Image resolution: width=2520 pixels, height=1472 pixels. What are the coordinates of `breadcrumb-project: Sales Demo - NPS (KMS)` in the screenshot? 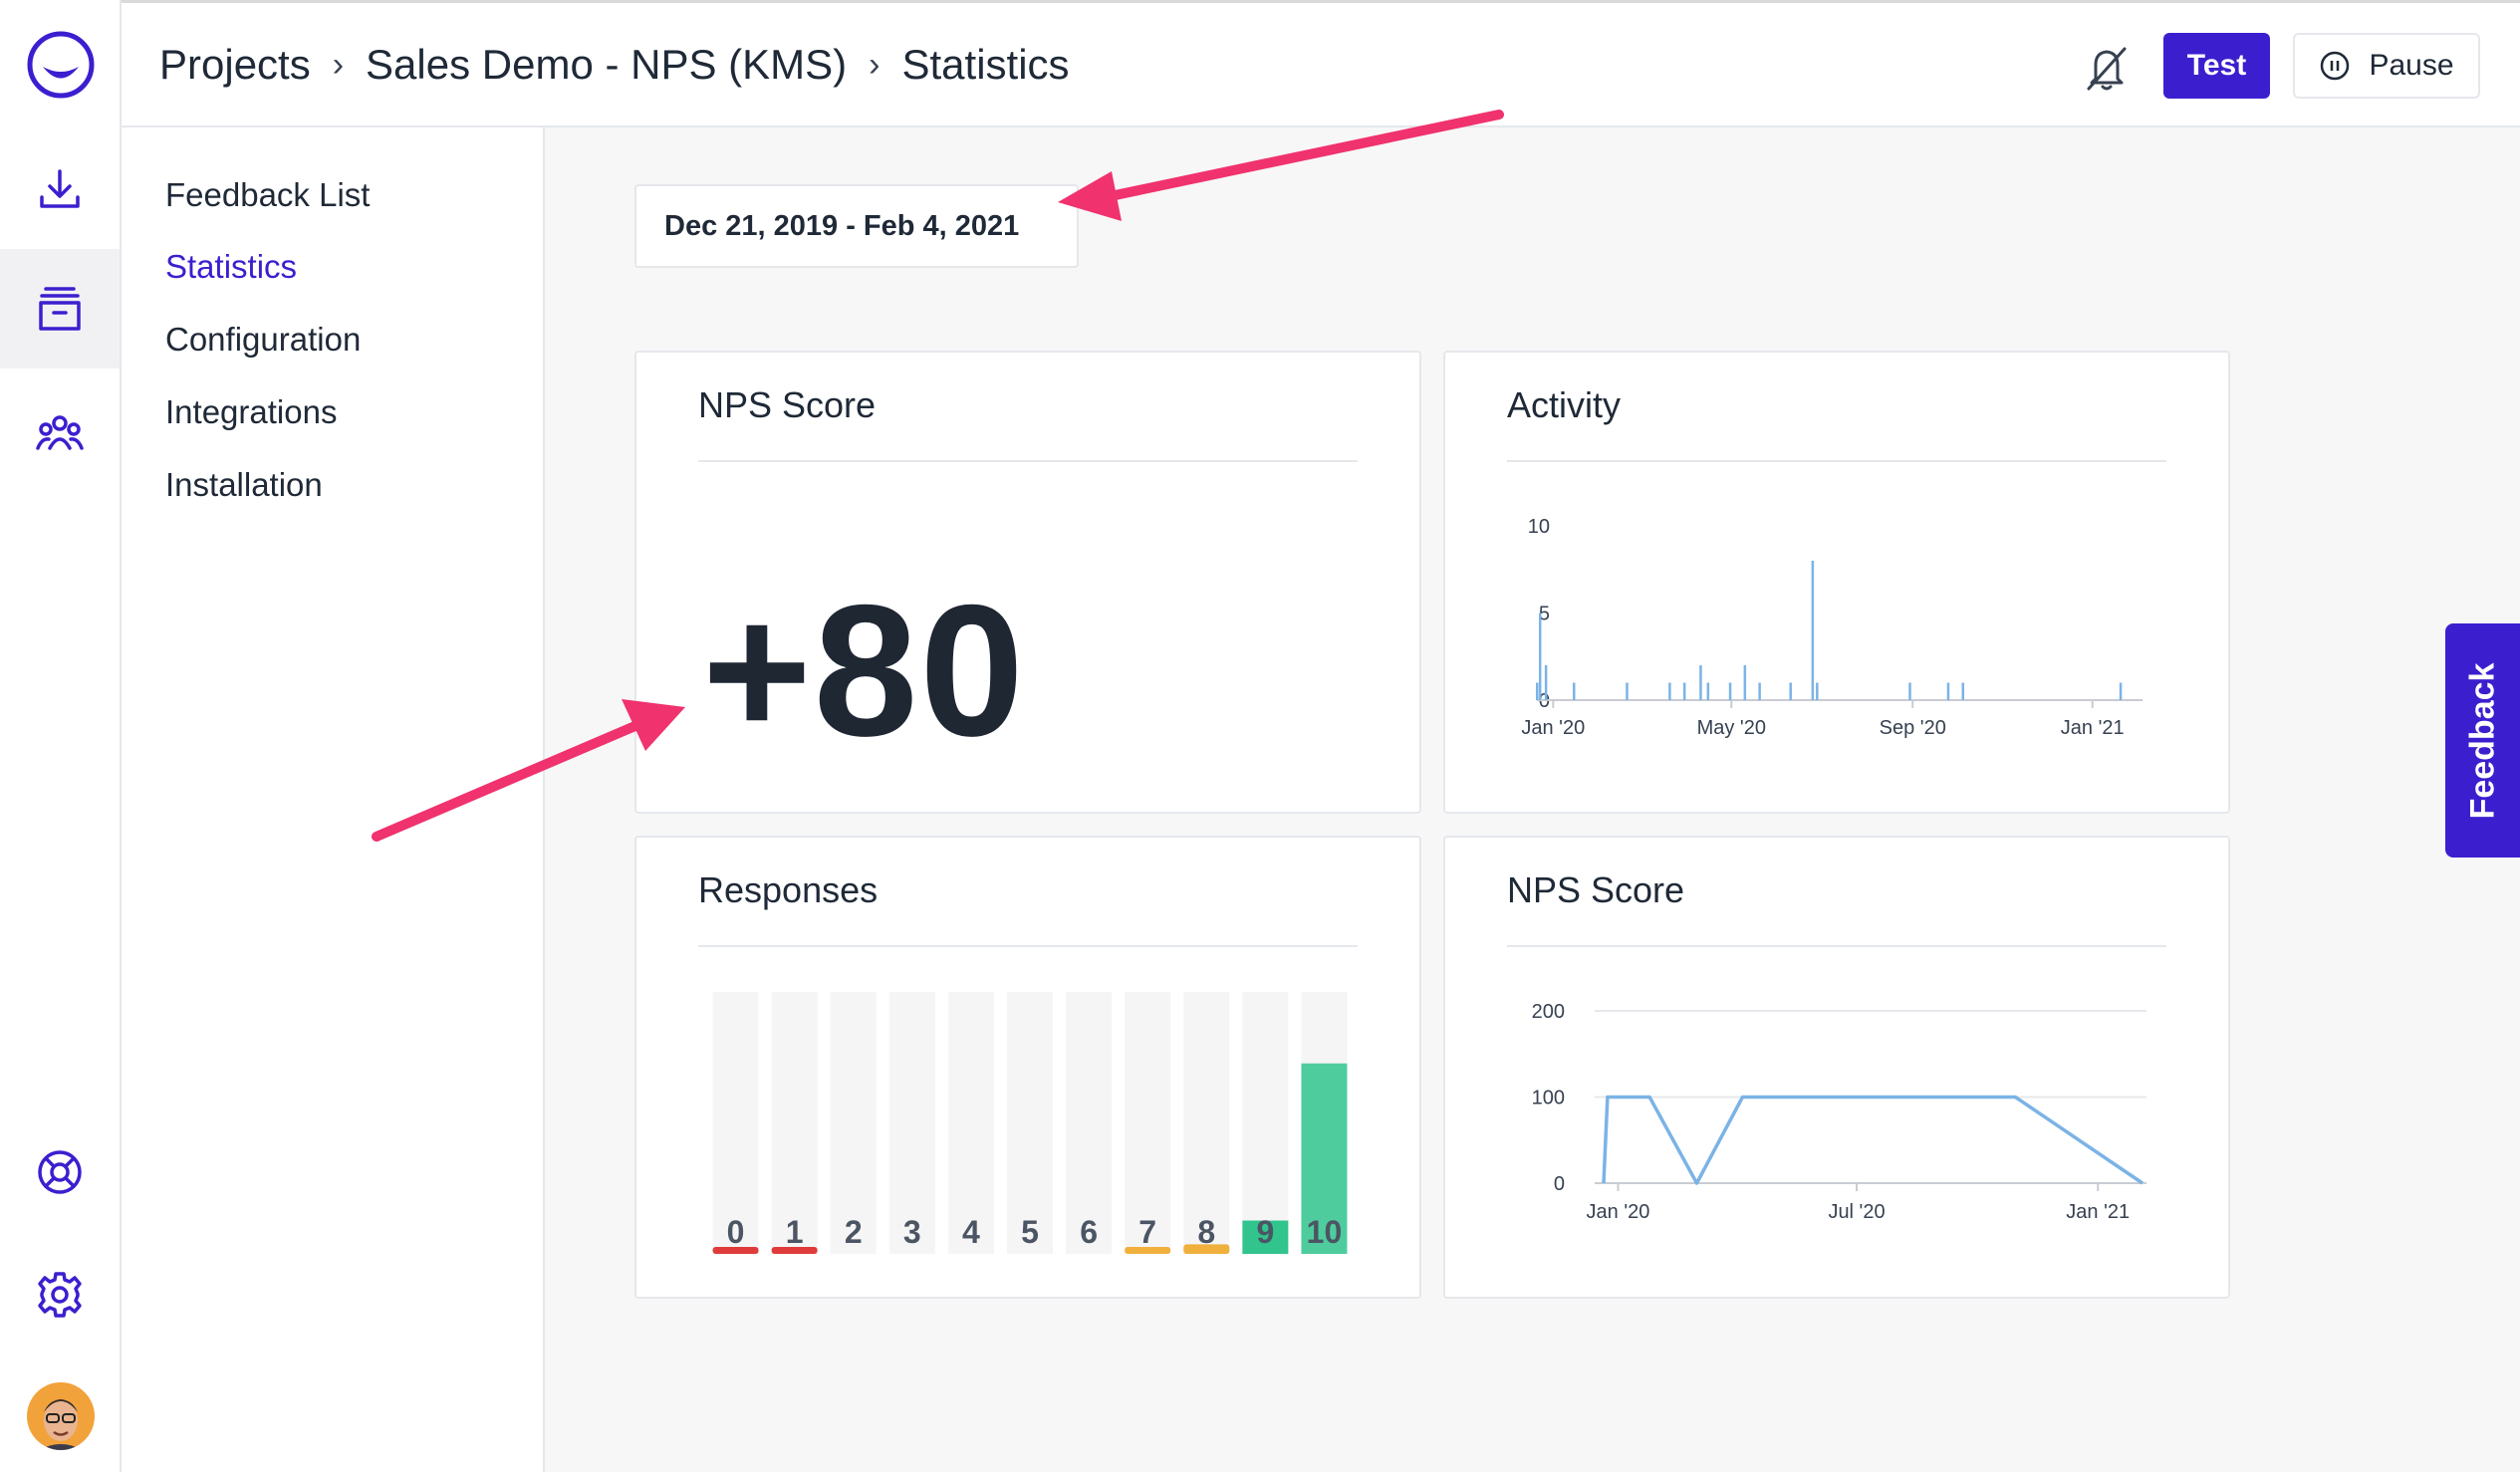 It's located at (606, 65).